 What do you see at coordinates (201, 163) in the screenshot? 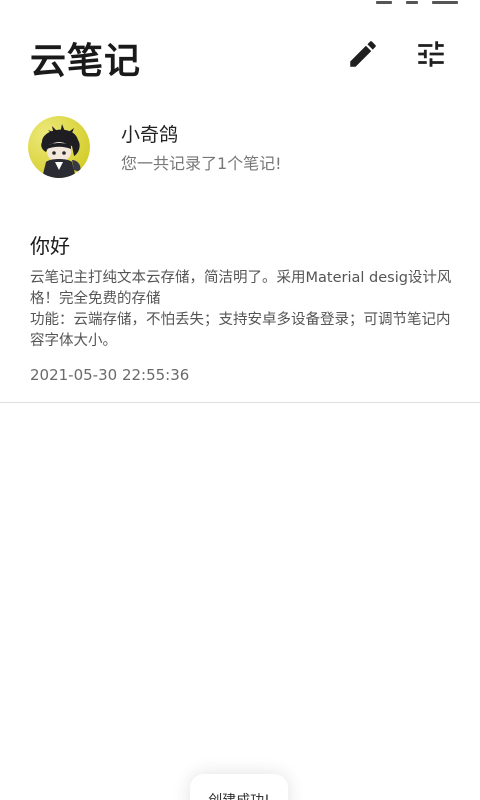
I see `note-count-text: 您一共记录了1个笔记!` at bounding box center [201, 163].